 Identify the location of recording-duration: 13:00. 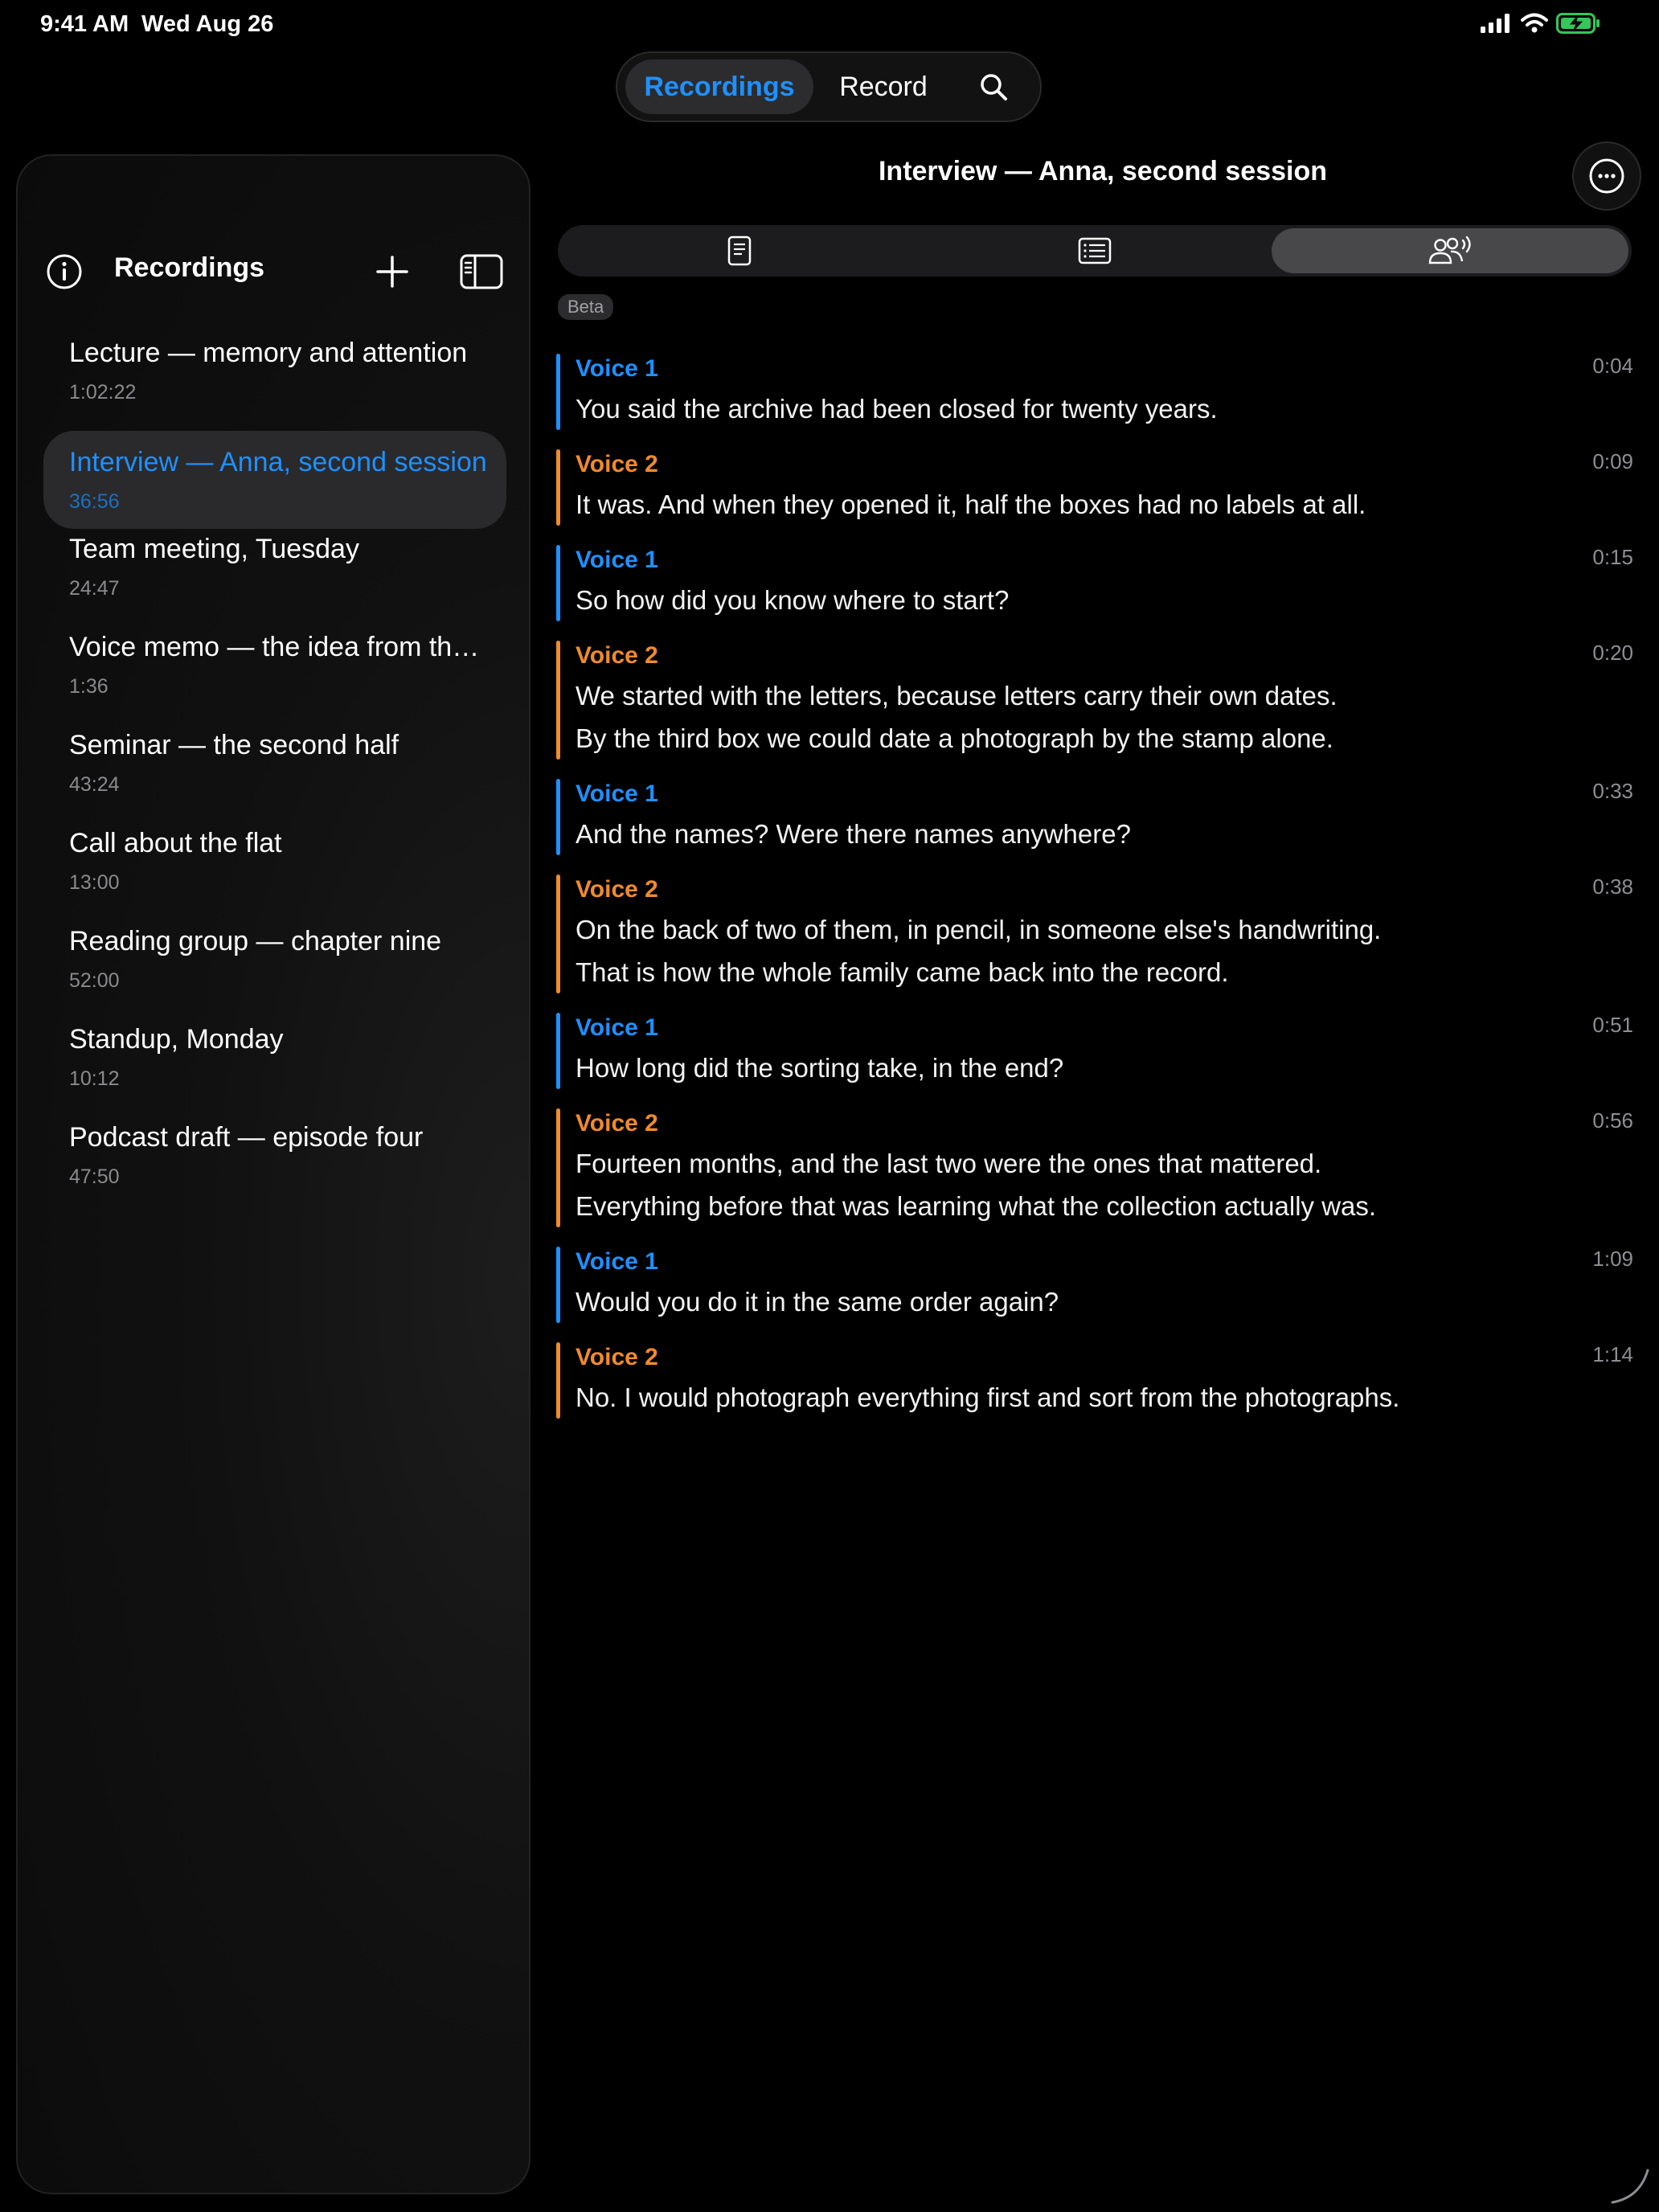
(94, 883).